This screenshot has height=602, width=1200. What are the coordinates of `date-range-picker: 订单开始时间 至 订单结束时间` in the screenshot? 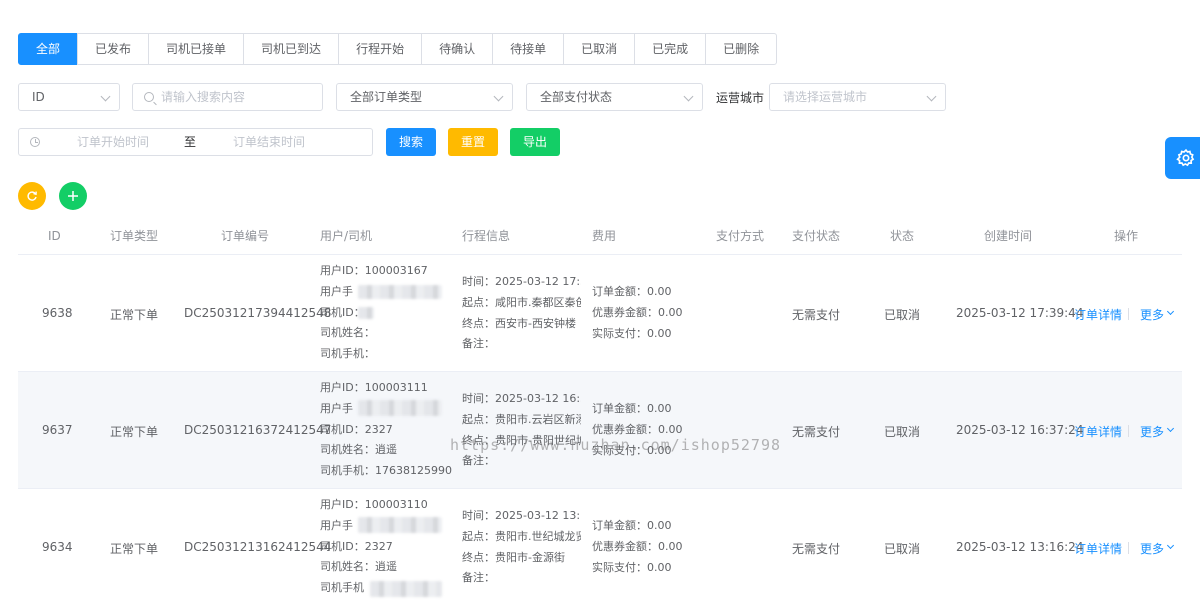 It's located at (195, 142).